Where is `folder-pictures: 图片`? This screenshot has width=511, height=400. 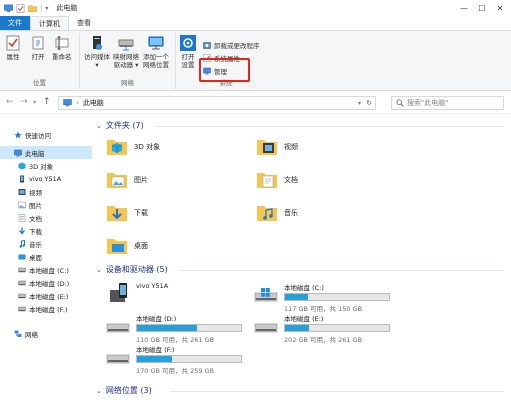 folder-pictures: 图片 is located at coordinates (127, 180).